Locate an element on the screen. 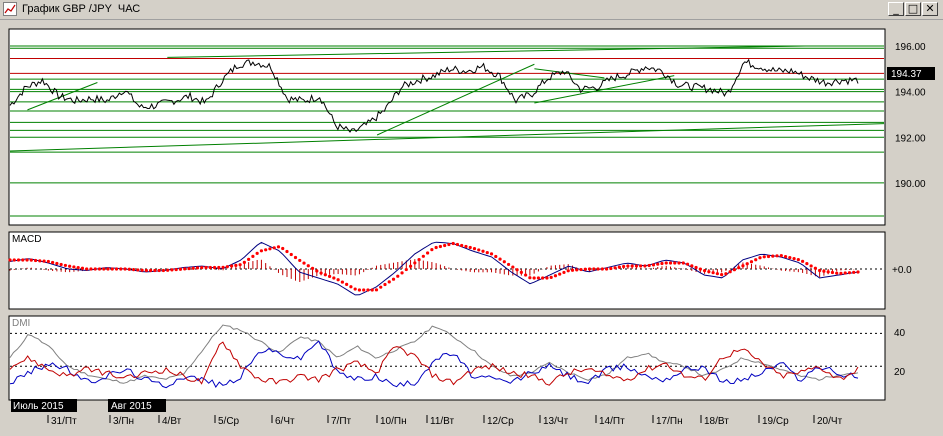 The image size is (943, 436). x-axis-day-label: 31/Пт is located at coordinates (64, 421).